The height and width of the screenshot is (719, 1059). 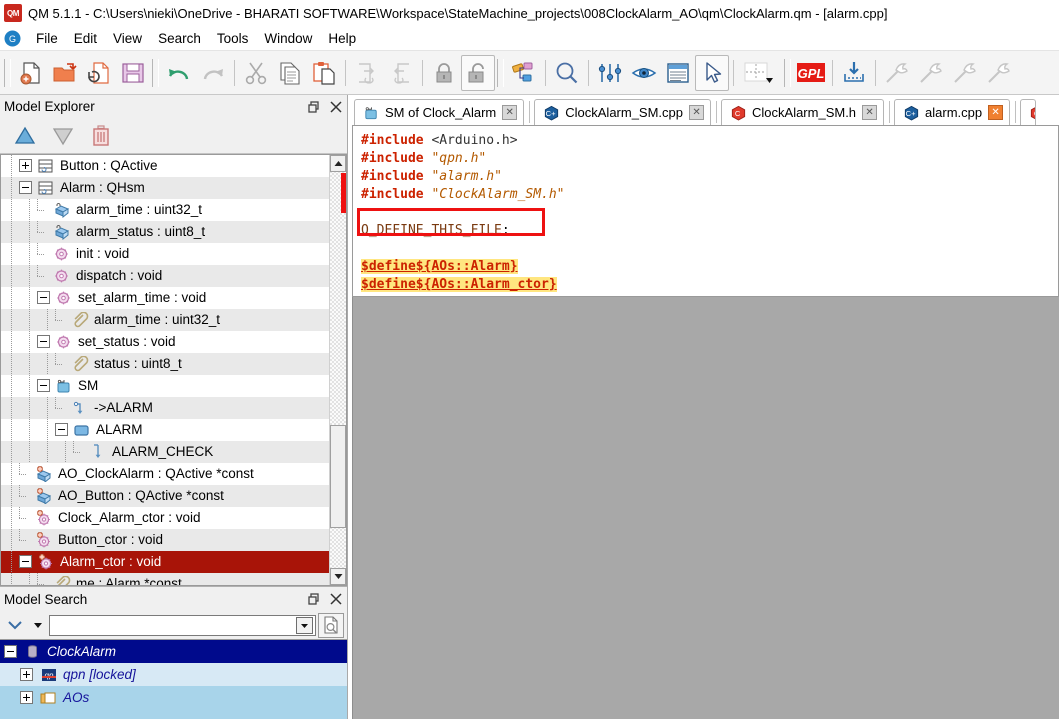 What do you see at coordinates (179, 73) in the screenshot?
I see `undo-button` at bounding box center [179, 73].